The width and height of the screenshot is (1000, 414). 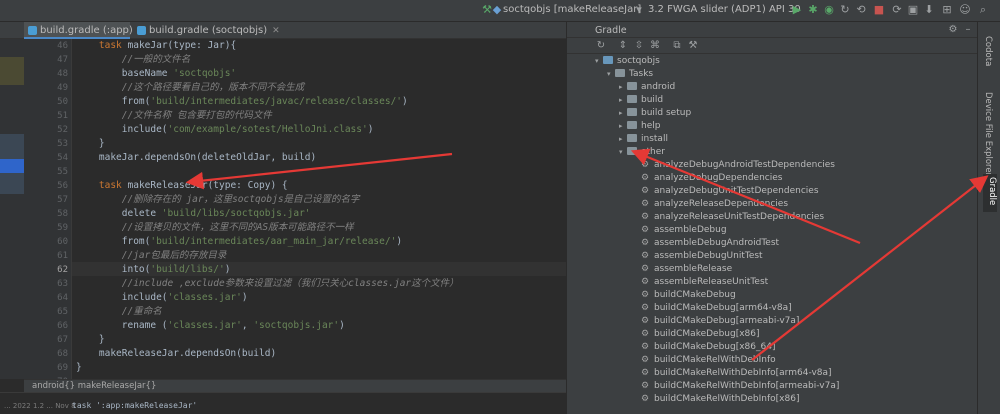 What do you see at coordinates (62, 186) in the screenshot?
I see `line-number: 56` at bounding box center [62, 186].